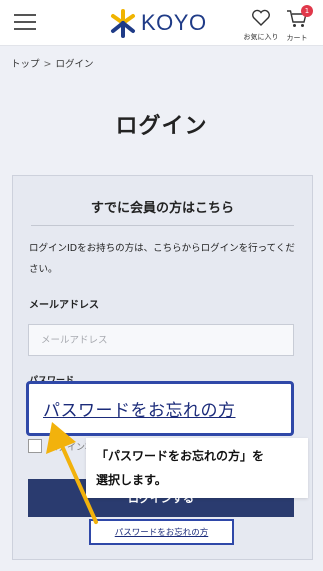 Image resolution: width=323 pixels, height=571 pixels. What do you see at coordinates (162, 211) in the screenshot?
I see `card-title: すでに会員の方はこちら` at bounding box center [162, 211].